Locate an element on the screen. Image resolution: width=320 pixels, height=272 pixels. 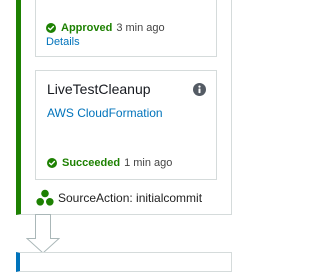
source-action-icon is located at coordinates (45, 197).